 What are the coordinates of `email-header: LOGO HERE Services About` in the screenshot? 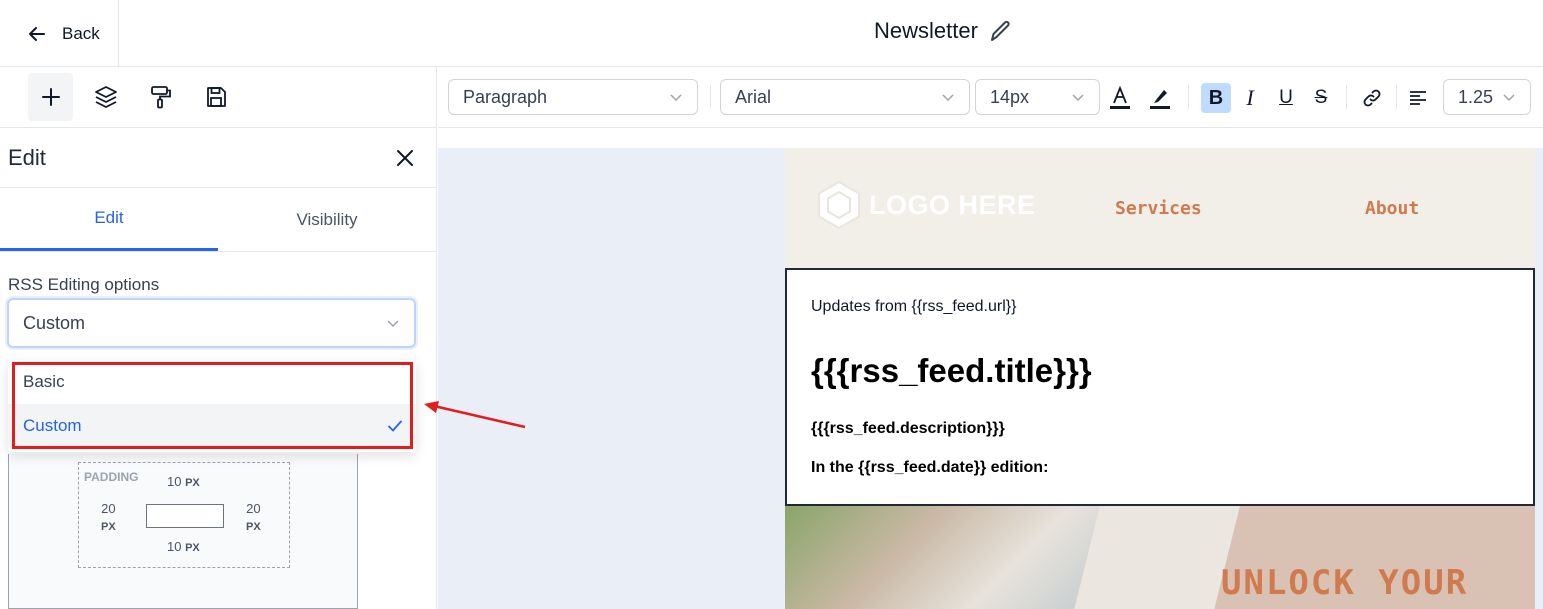 It's located at (1160, 208).